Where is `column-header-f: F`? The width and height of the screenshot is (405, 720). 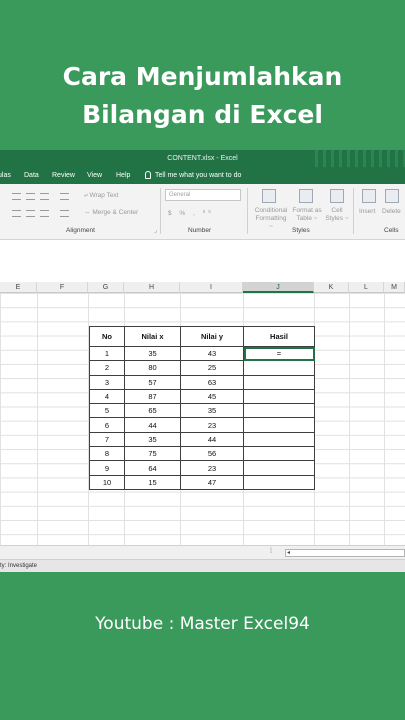 column-header-f: F is located at coordinates (62, 287).